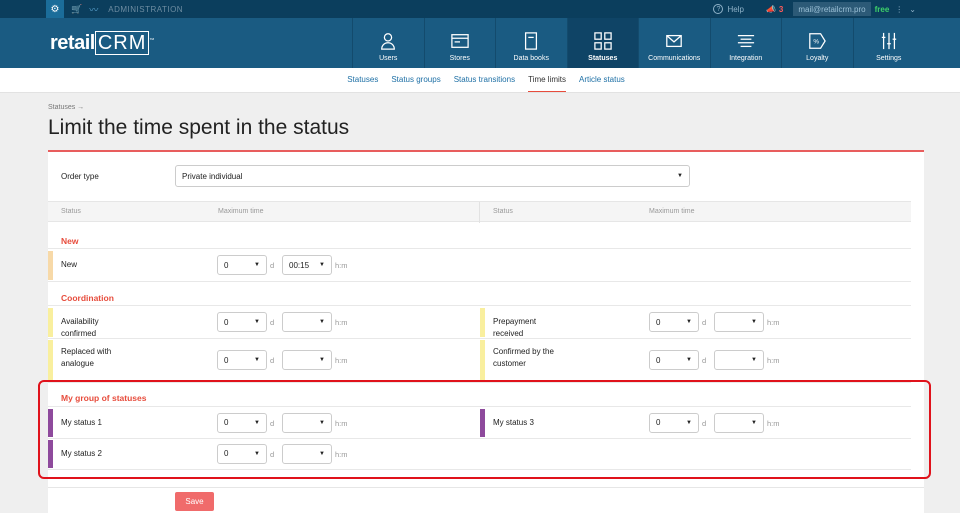  I want to click on store-icon, so click(460, 41).